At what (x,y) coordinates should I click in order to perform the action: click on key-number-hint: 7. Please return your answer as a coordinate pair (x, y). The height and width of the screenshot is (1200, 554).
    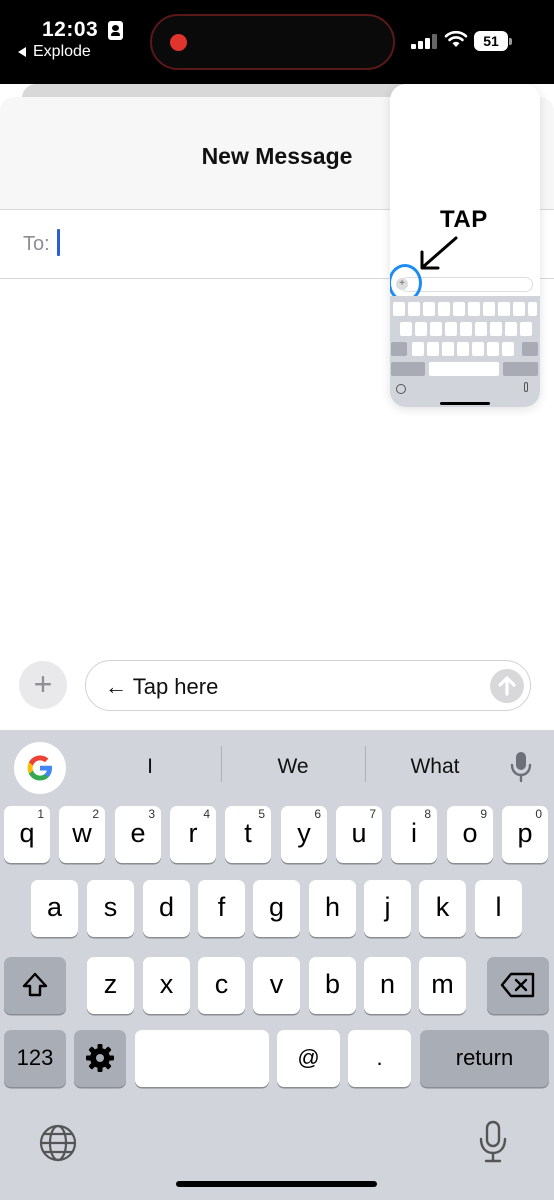
    Looking at the image, I should click on (372, 814).